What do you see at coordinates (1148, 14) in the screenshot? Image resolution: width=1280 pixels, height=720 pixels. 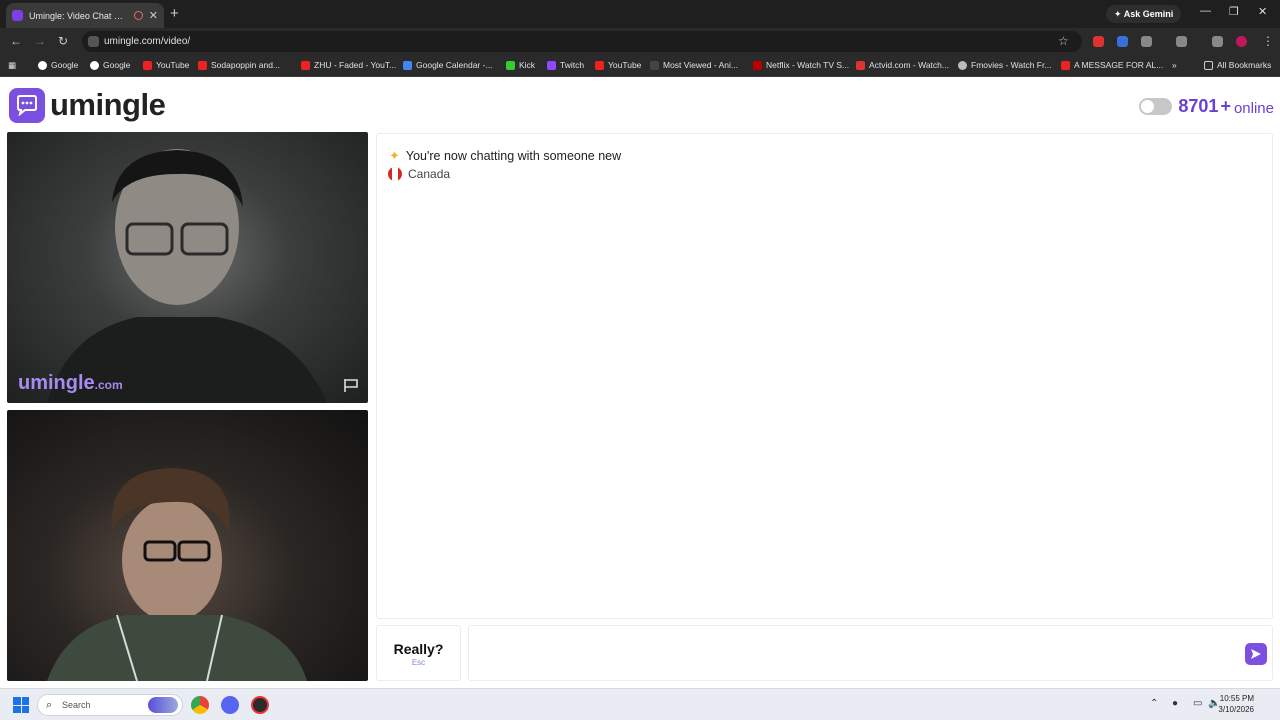 I see `ask-gemini-label: Ask Gemini` at bounding box center [1148, 14].